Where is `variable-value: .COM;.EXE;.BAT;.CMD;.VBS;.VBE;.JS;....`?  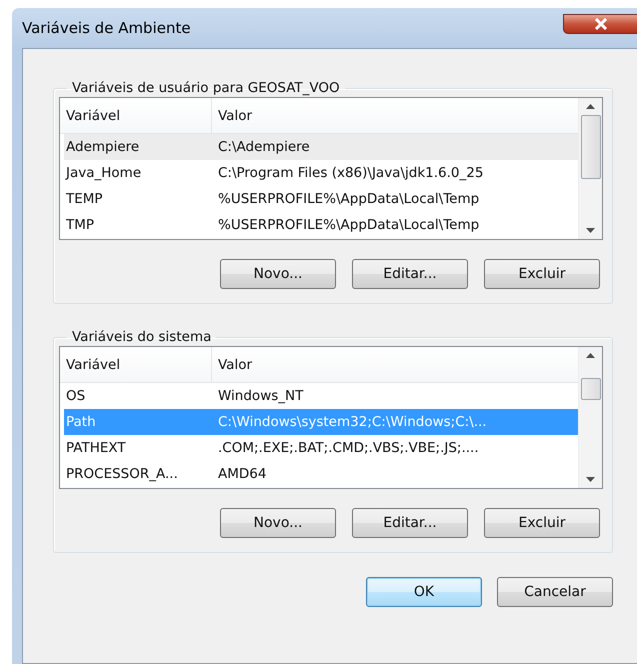 variable-value: .COM;.EXE;.BAT;.CMD;.VBS;.VBE;.JS;.... is located at coordinates (348, 448).